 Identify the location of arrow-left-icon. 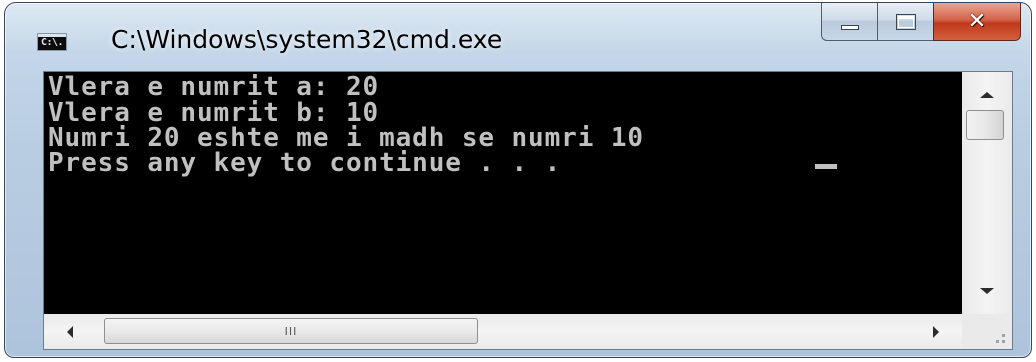
(70, 331).